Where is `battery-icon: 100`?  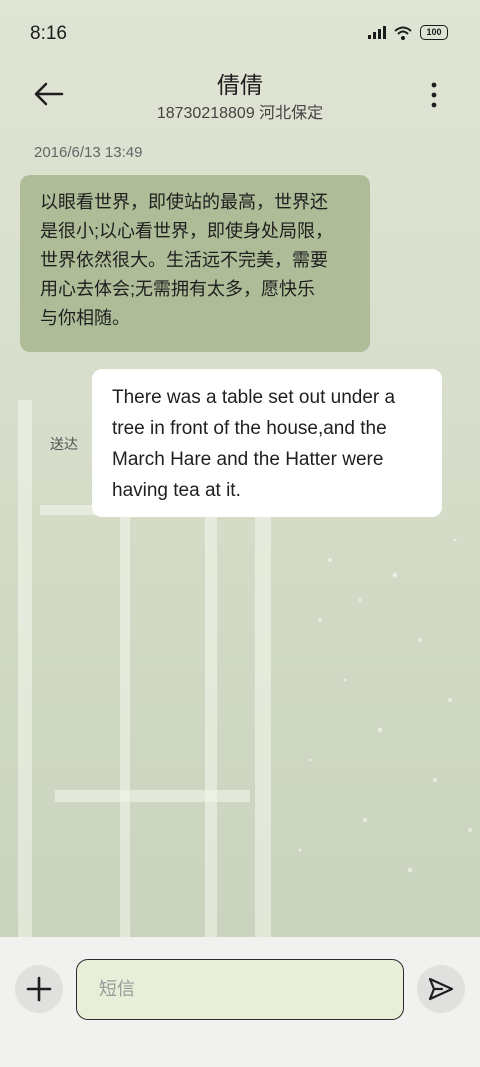 battery-icon: 100 is located at coordinates (434, 32).